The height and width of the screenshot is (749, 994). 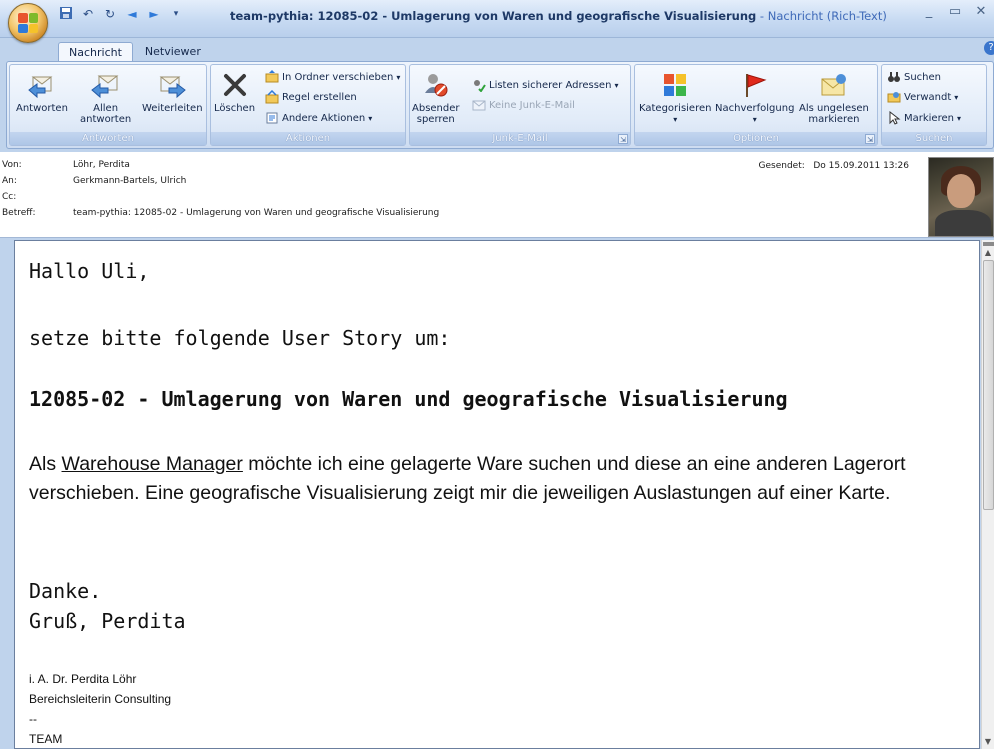 What do you see at coordinates (436, 85) in the screenshot?
I see `block-sender-icon` at bounding box center [436, 85].